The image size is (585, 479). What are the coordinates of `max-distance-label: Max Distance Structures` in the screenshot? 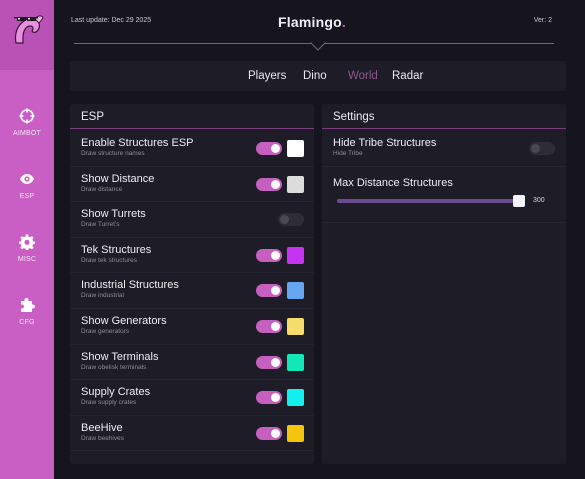 It's located at (393, 183).